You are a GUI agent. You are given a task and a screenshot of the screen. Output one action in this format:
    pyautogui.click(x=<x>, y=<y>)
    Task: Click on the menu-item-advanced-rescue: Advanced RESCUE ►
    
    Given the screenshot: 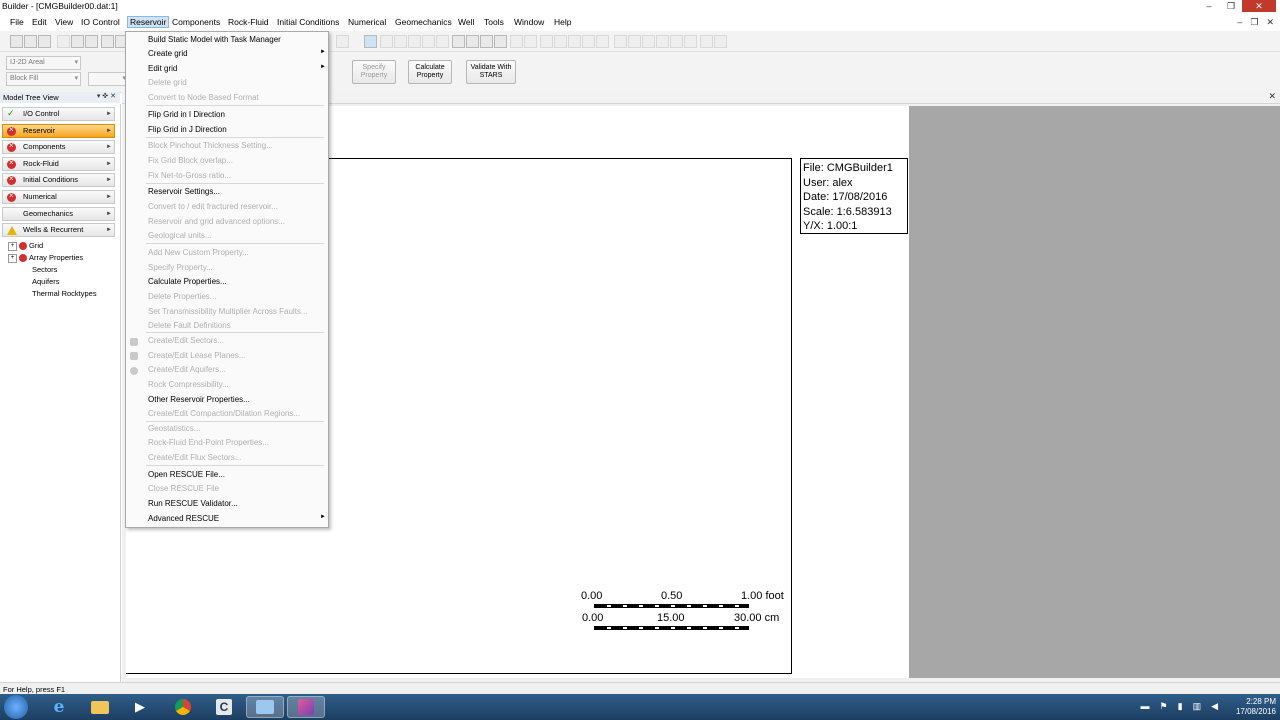 What is the action you would take?
    pyautogui.click(x=237, y=518)
    